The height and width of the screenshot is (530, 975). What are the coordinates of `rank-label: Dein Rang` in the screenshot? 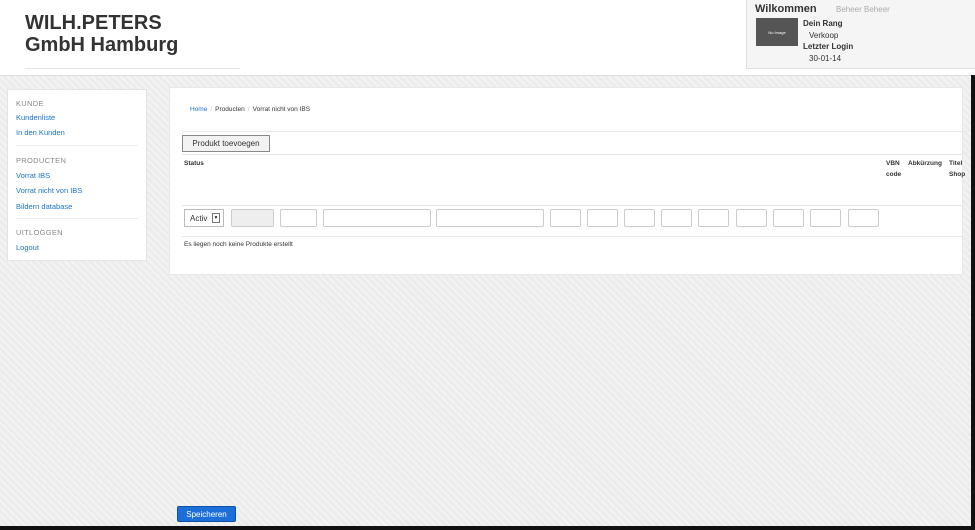 It's located at (823, 23).